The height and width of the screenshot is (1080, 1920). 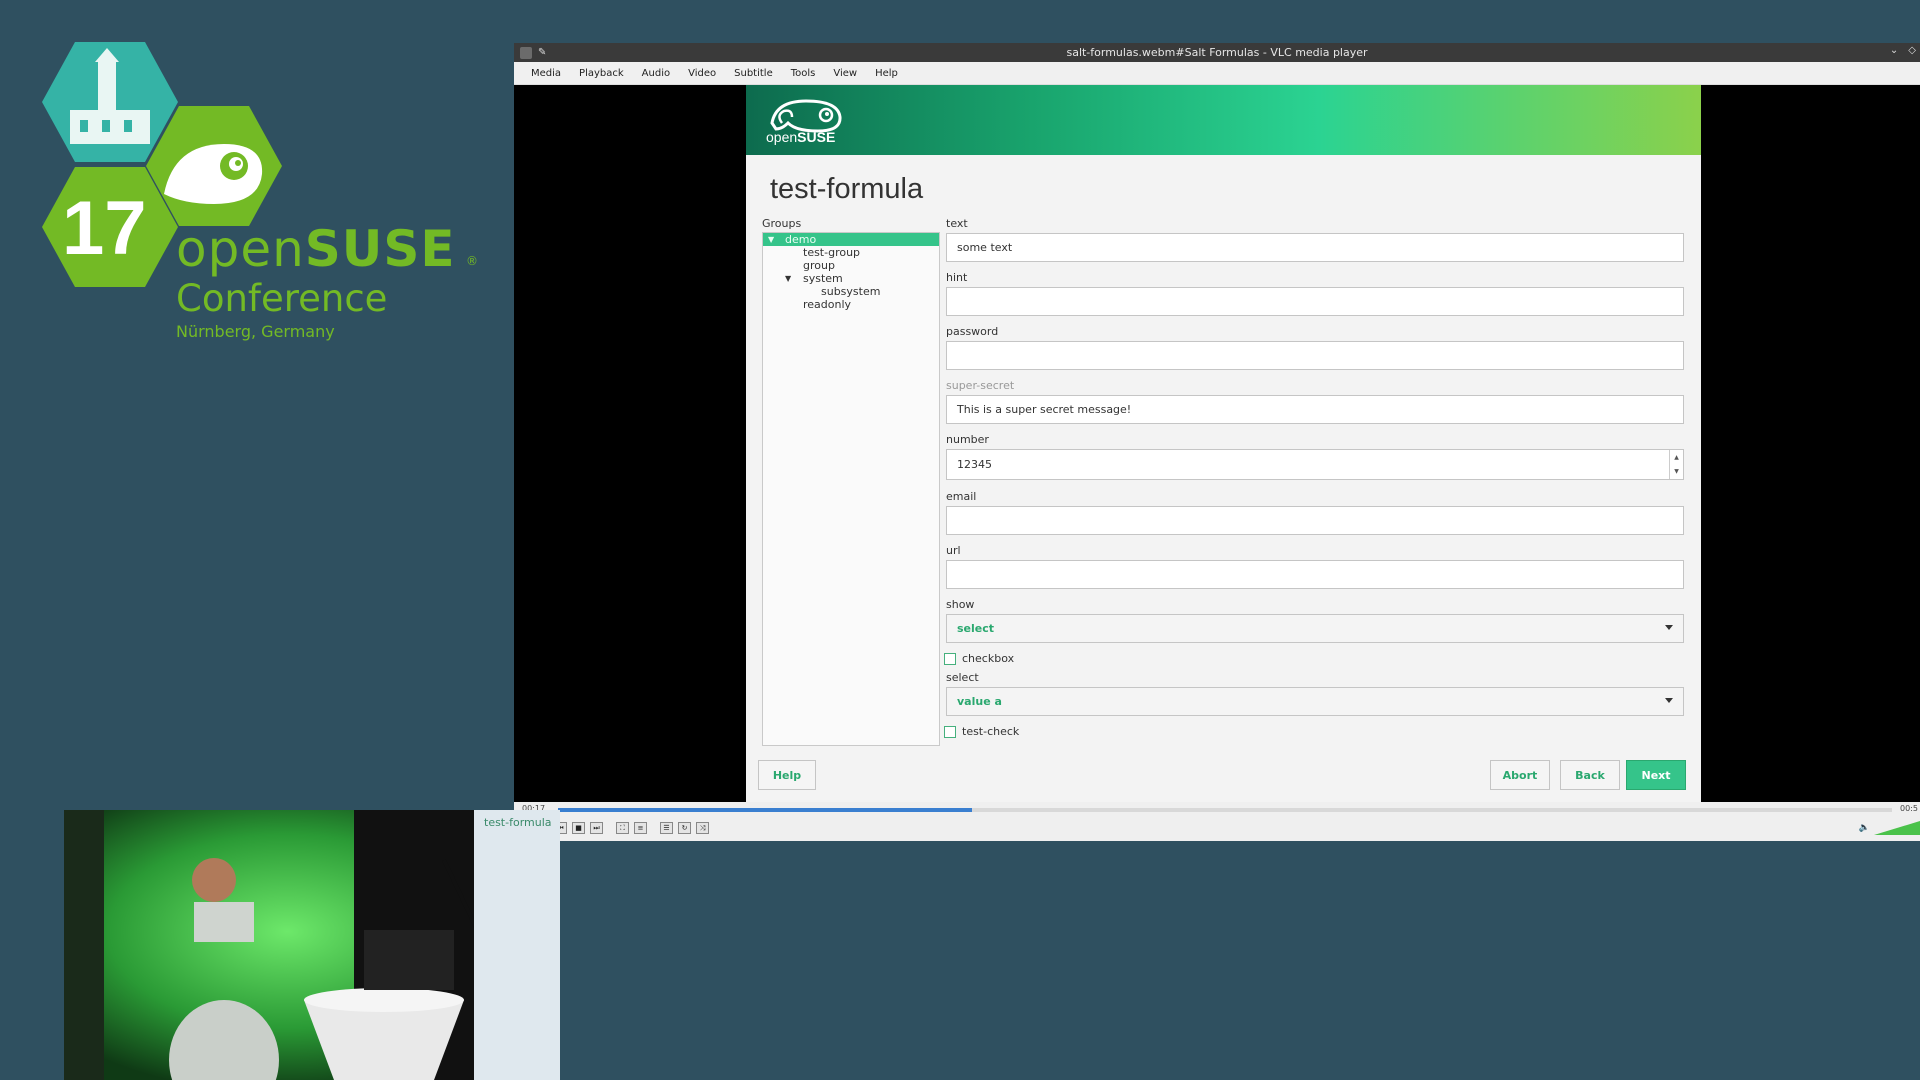 I want to click on stop-icon: ■, so click(x=578, y=828).